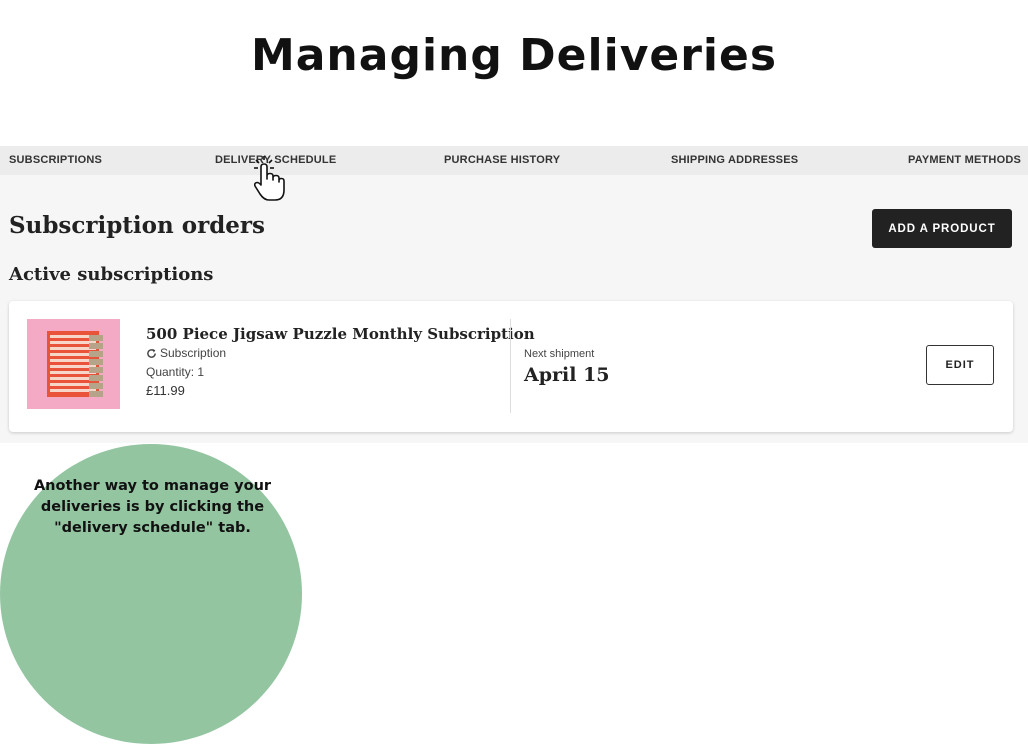  Describe the element at coordinates (175, 372) in the screenshot. I see `quantity: Quantity: 1` at that location.